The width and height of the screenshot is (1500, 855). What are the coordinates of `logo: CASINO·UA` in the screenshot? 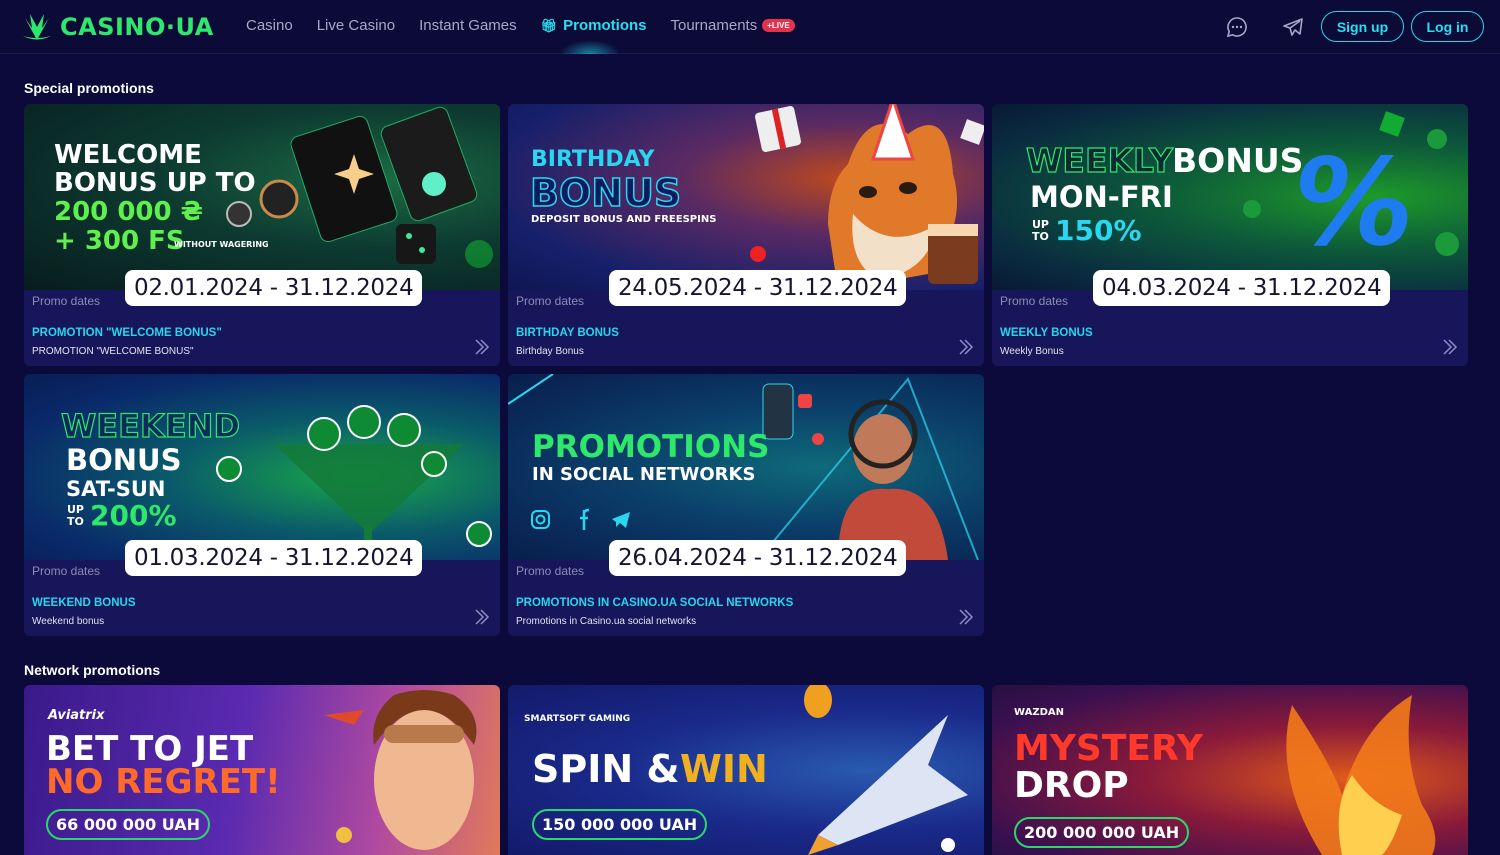 It's located at (117, 27).